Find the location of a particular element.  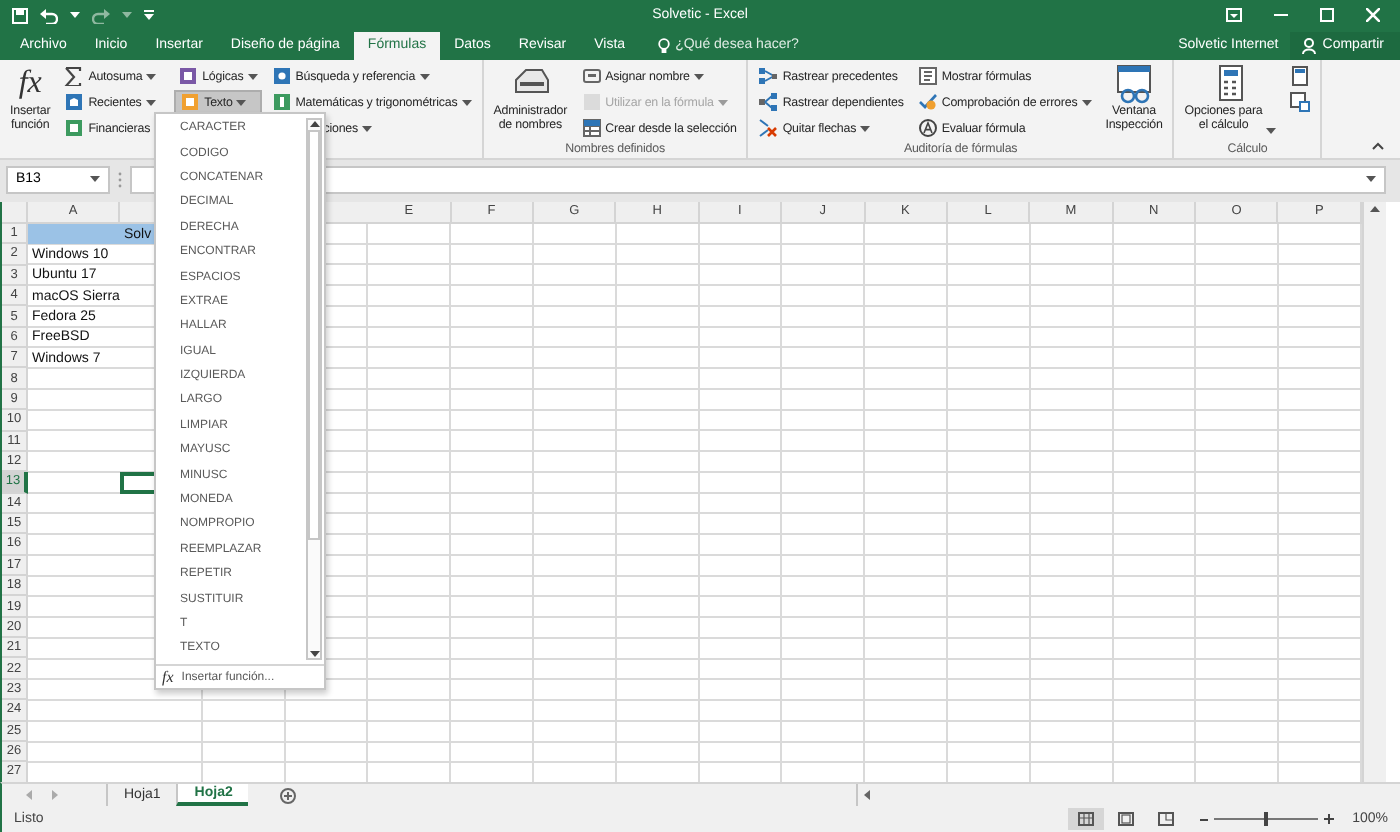

table-icon is located at coordinates (591, 128).